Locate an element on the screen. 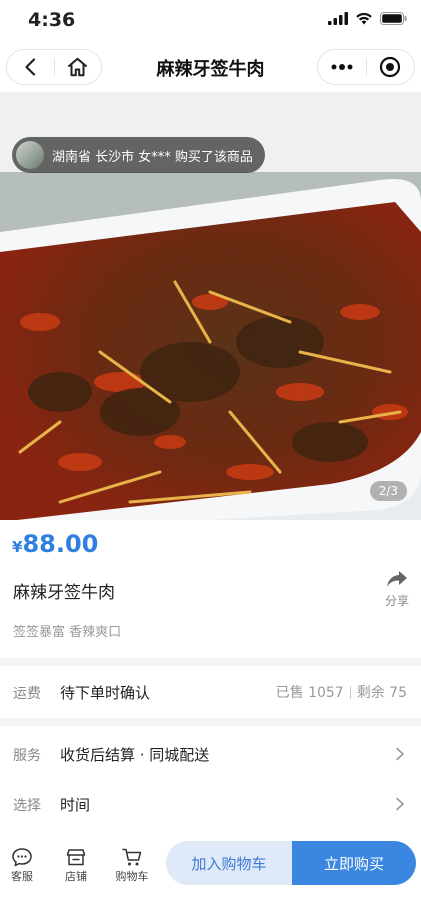 This screenshot has width=421, height=906. customer-service-button: 客服 is located at coordinates (22, 865).